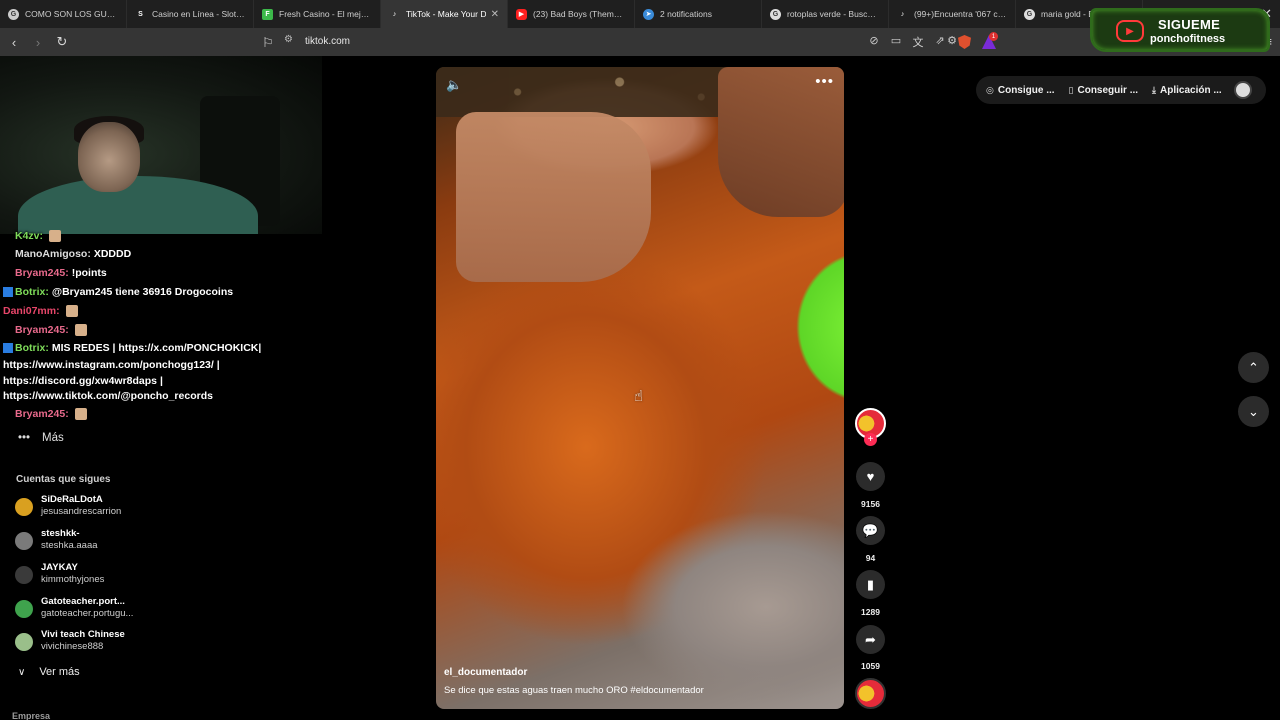 The width and height of the screenshot is (1280, 720). What do you see at coordinates (140, 14) in the screenshot?
I see `casino-favicon-icon: S` at bounding box center [140, 14].